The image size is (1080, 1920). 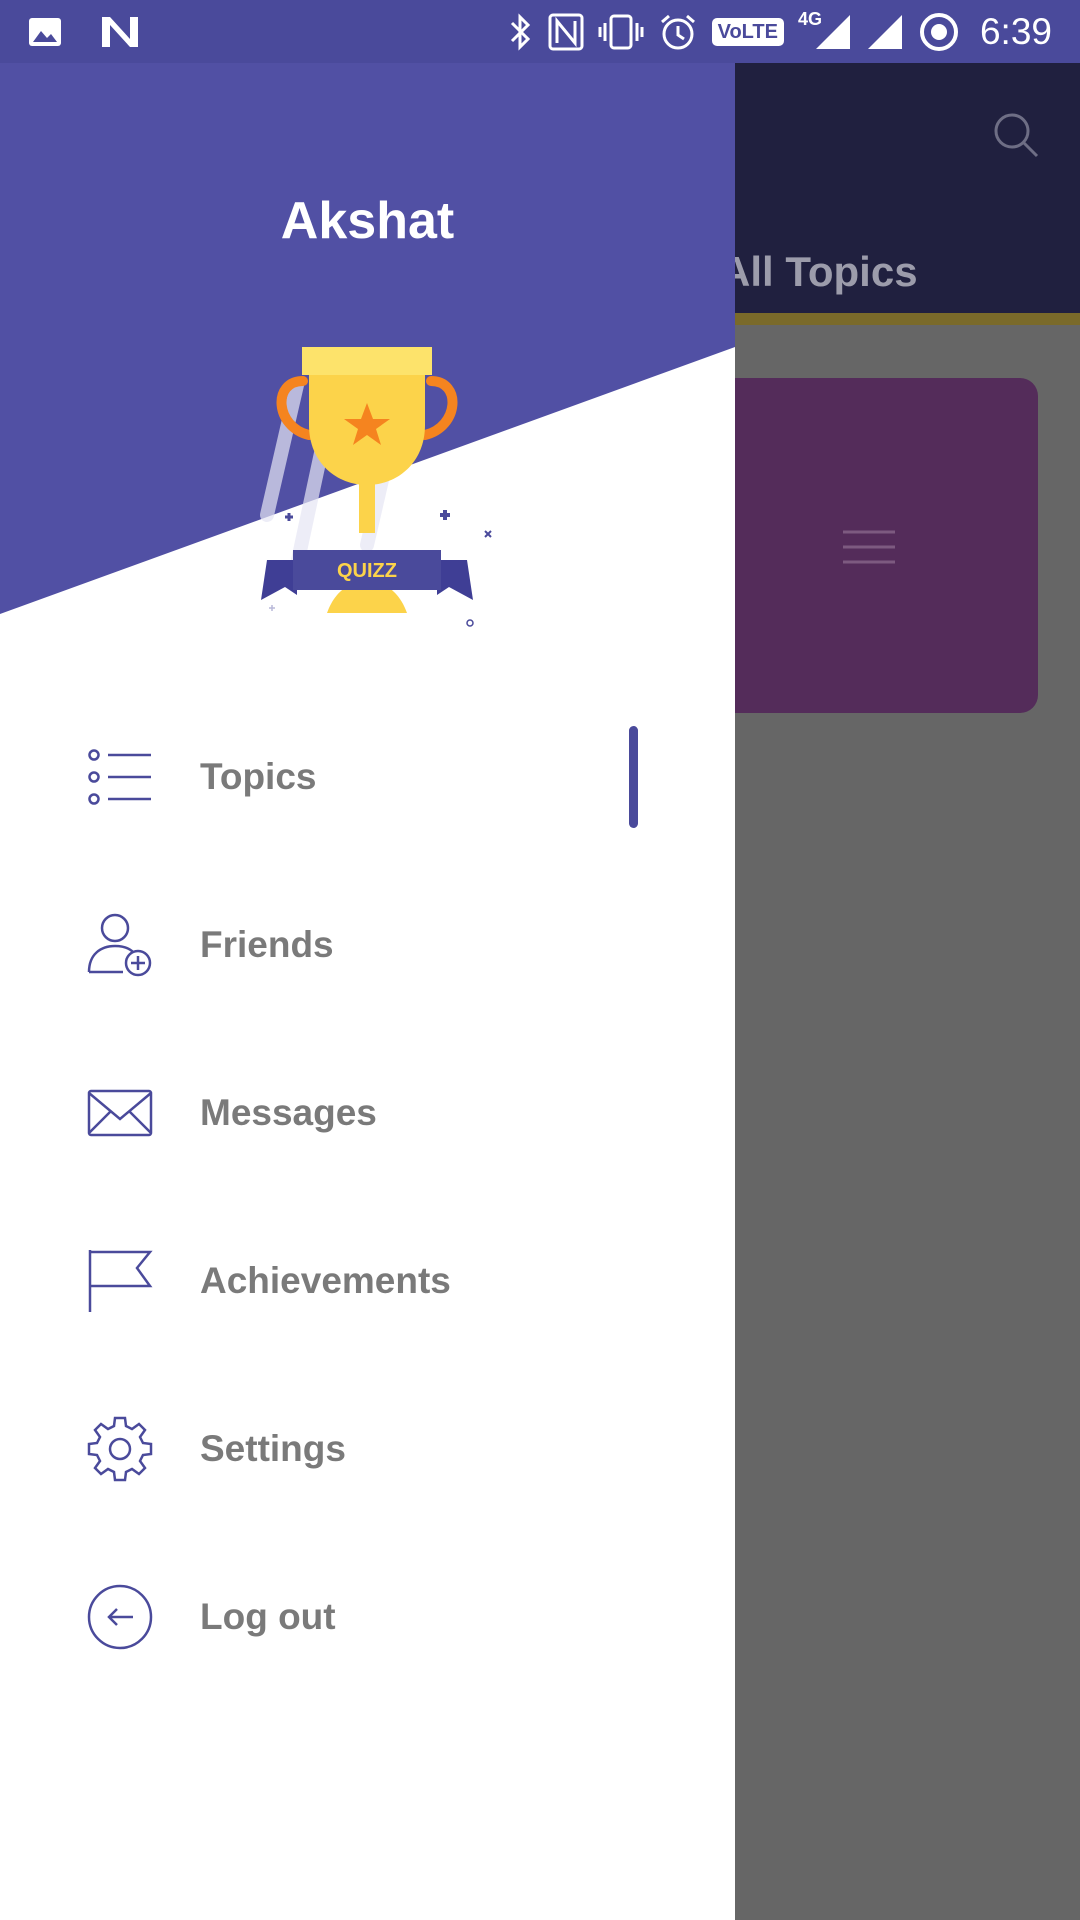 What do you see at coordinates (120, 1281) in the screenshot?
I see `flag-icon` at bounding box center [120, 1281].